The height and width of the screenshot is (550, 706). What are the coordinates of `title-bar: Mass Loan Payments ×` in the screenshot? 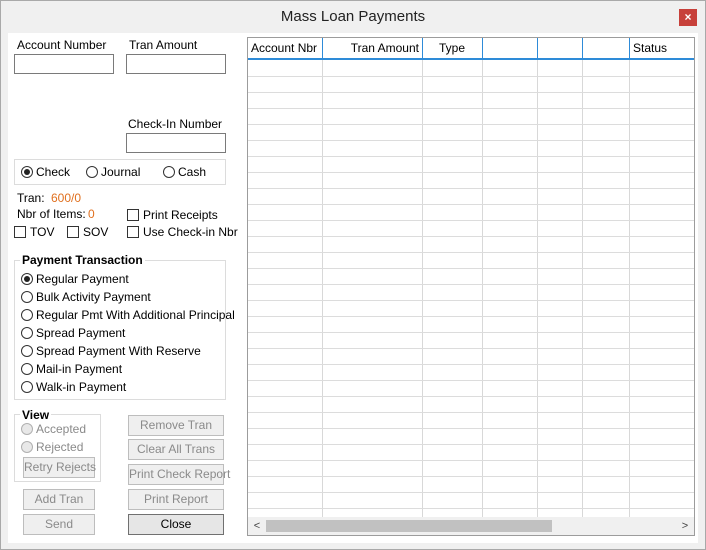 It's located at (353, 17).